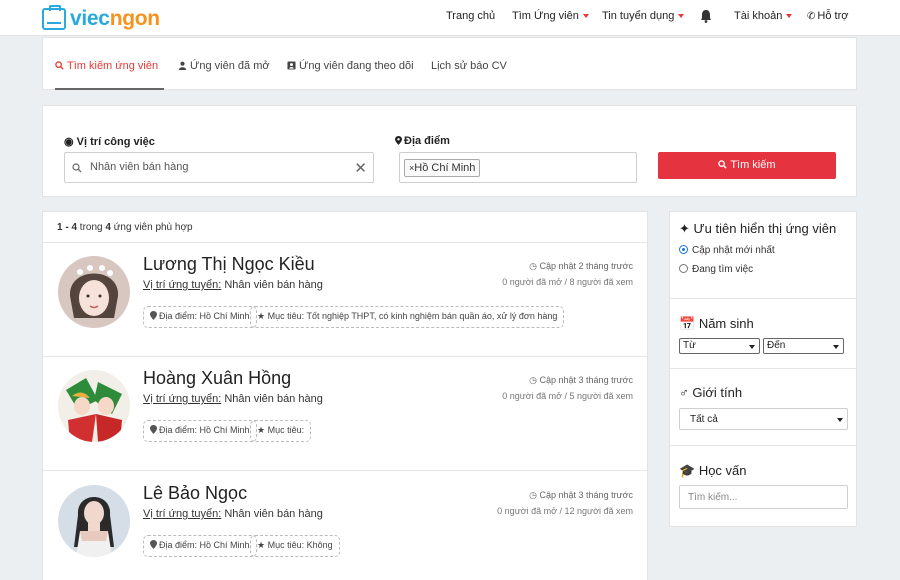 The image size is (900, 580). I want to click on updated-time: ◷ Cập nhật 2 tháng trước, so click(581, 266).